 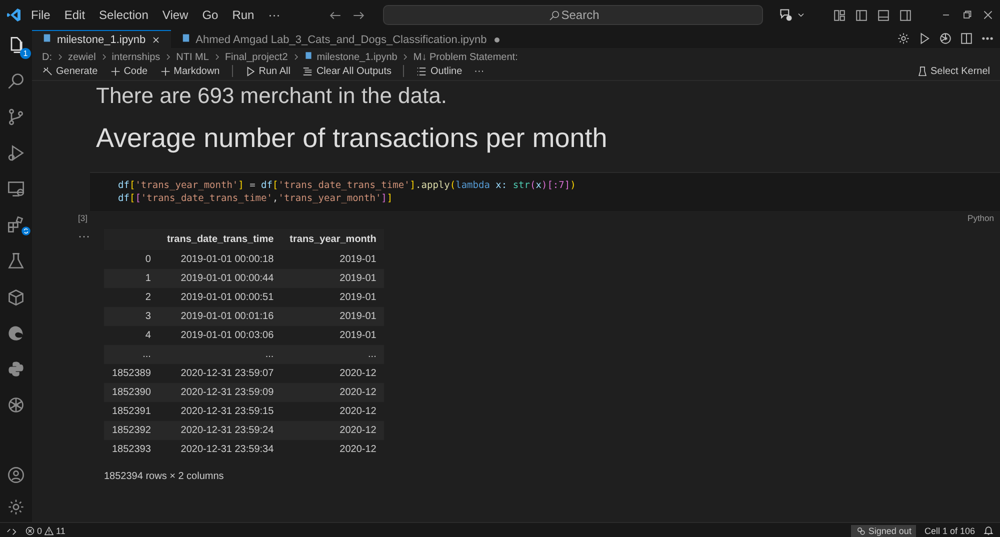 What do you see at coordinates (883, 15) in the screenshot?
I see `bottom-panel-icon` at bounding box center [883, 15].